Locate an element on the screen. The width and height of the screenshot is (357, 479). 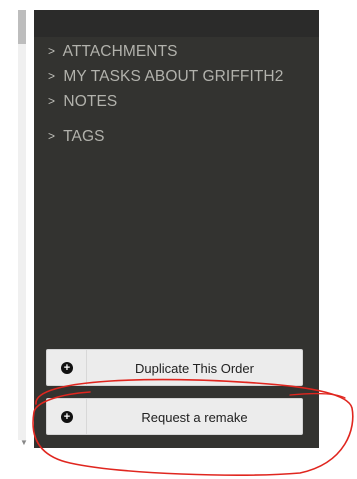
menu-item-tags: > TAGS is located at coordinates (178, 136).